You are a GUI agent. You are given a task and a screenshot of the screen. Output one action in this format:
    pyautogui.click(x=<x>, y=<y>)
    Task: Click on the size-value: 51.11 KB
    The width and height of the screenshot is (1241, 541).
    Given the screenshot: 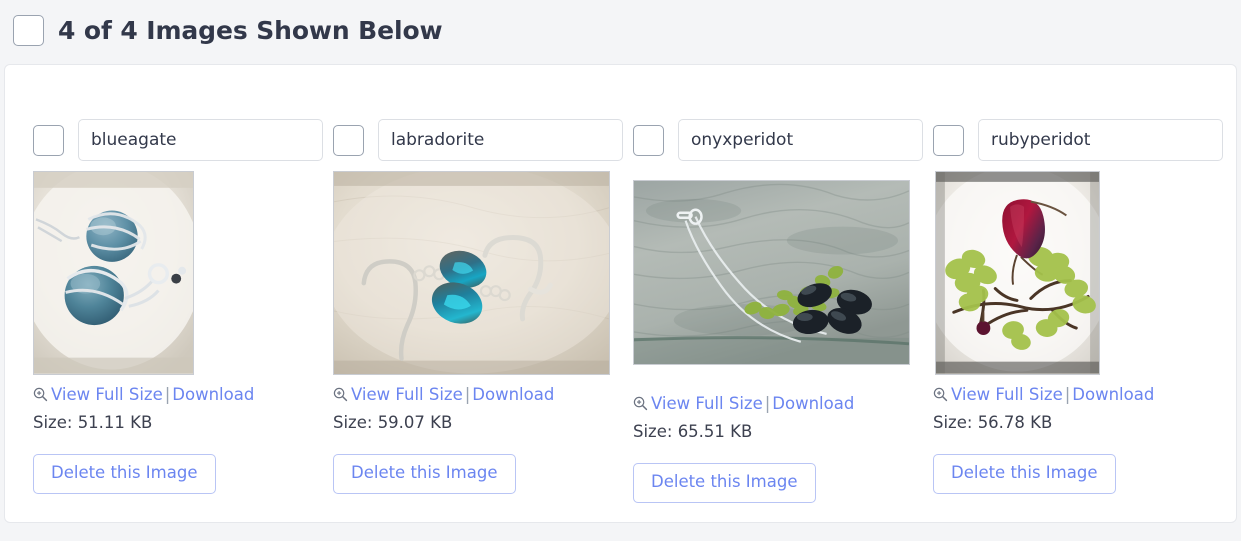 What is the action you would take?
    pyautogui.click(x=115, y=422)
    